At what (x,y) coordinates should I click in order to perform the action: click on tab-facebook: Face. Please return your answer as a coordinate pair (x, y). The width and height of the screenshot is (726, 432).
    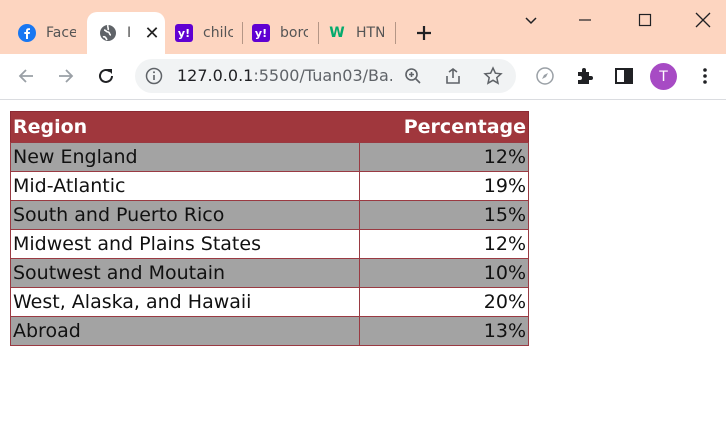
    Looking at the image, I should click on (46, 33).